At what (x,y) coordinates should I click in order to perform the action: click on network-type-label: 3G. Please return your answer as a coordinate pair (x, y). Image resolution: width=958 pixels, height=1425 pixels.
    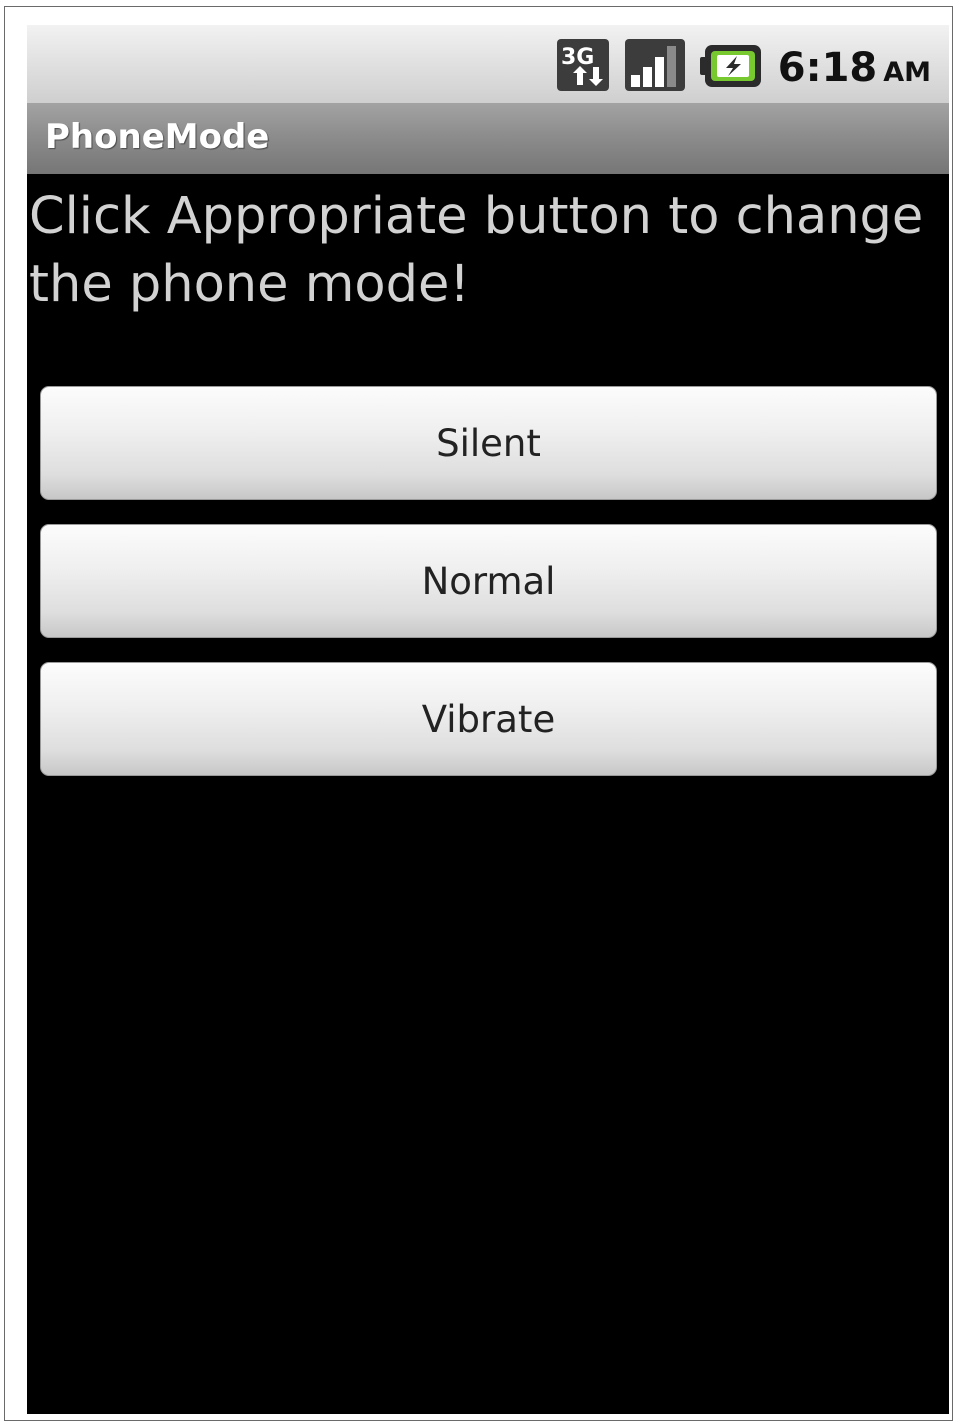
    Looking at the image, I should click on (577, 57).